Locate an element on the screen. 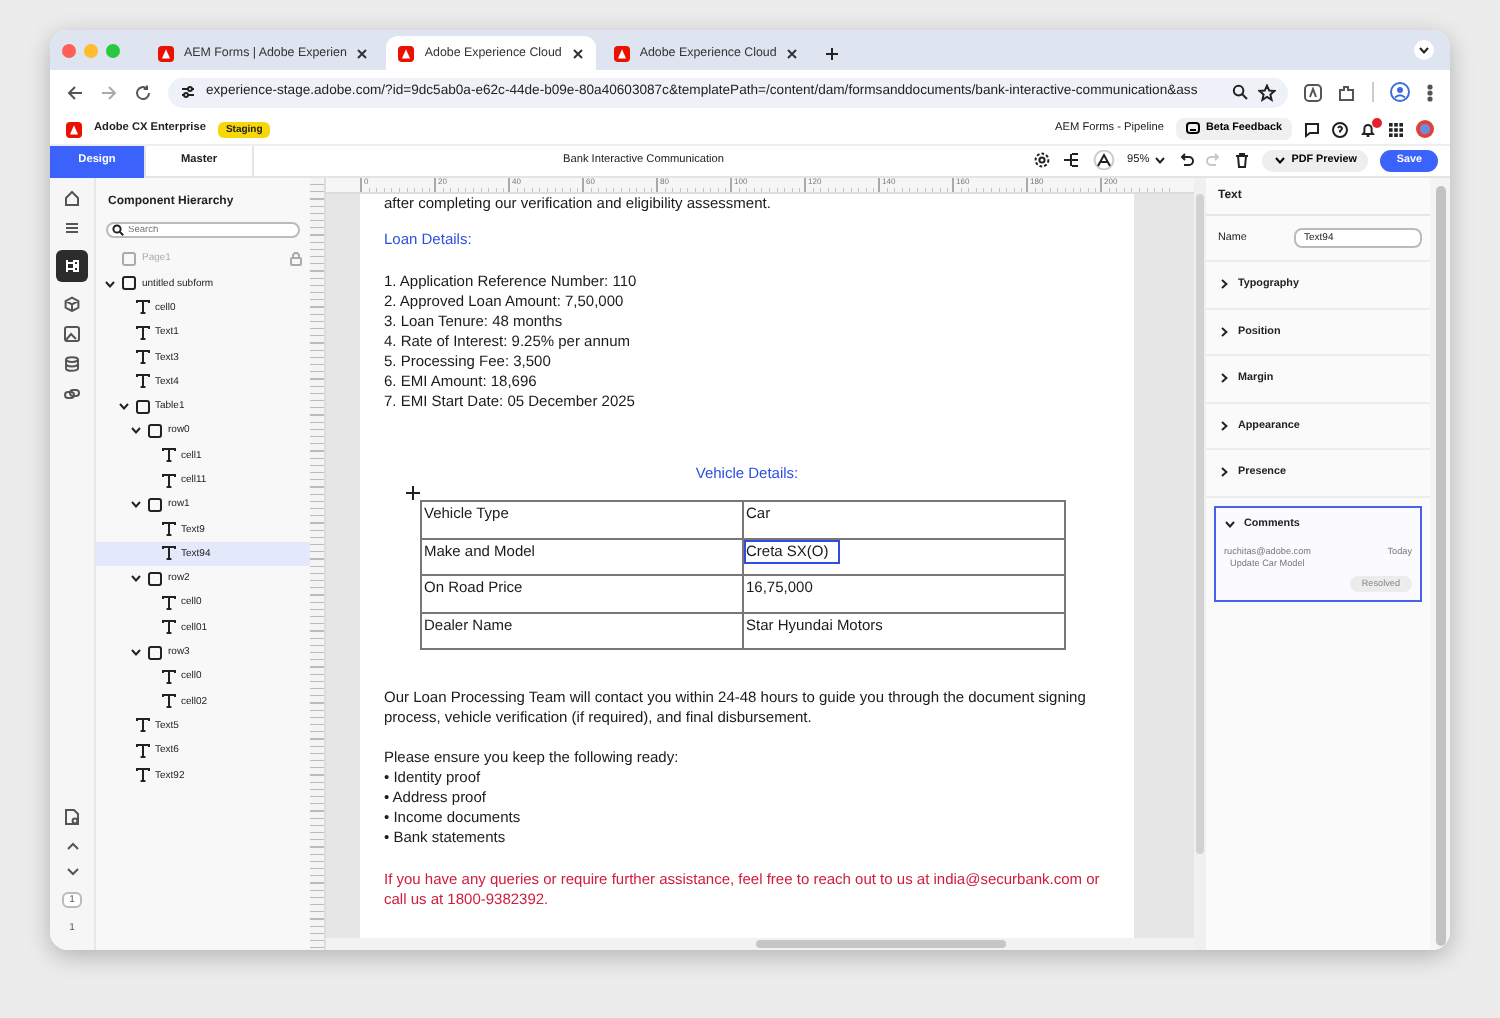  page-settings-icon is located at coordinates (72, 817).